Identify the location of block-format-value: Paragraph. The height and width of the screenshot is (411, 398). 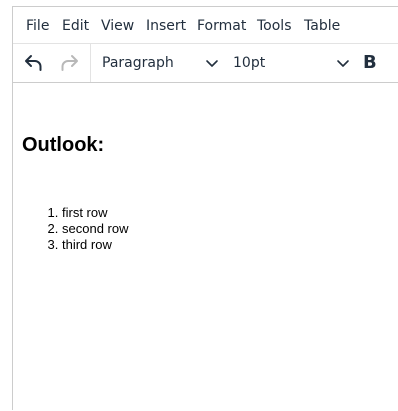
(138, 63).